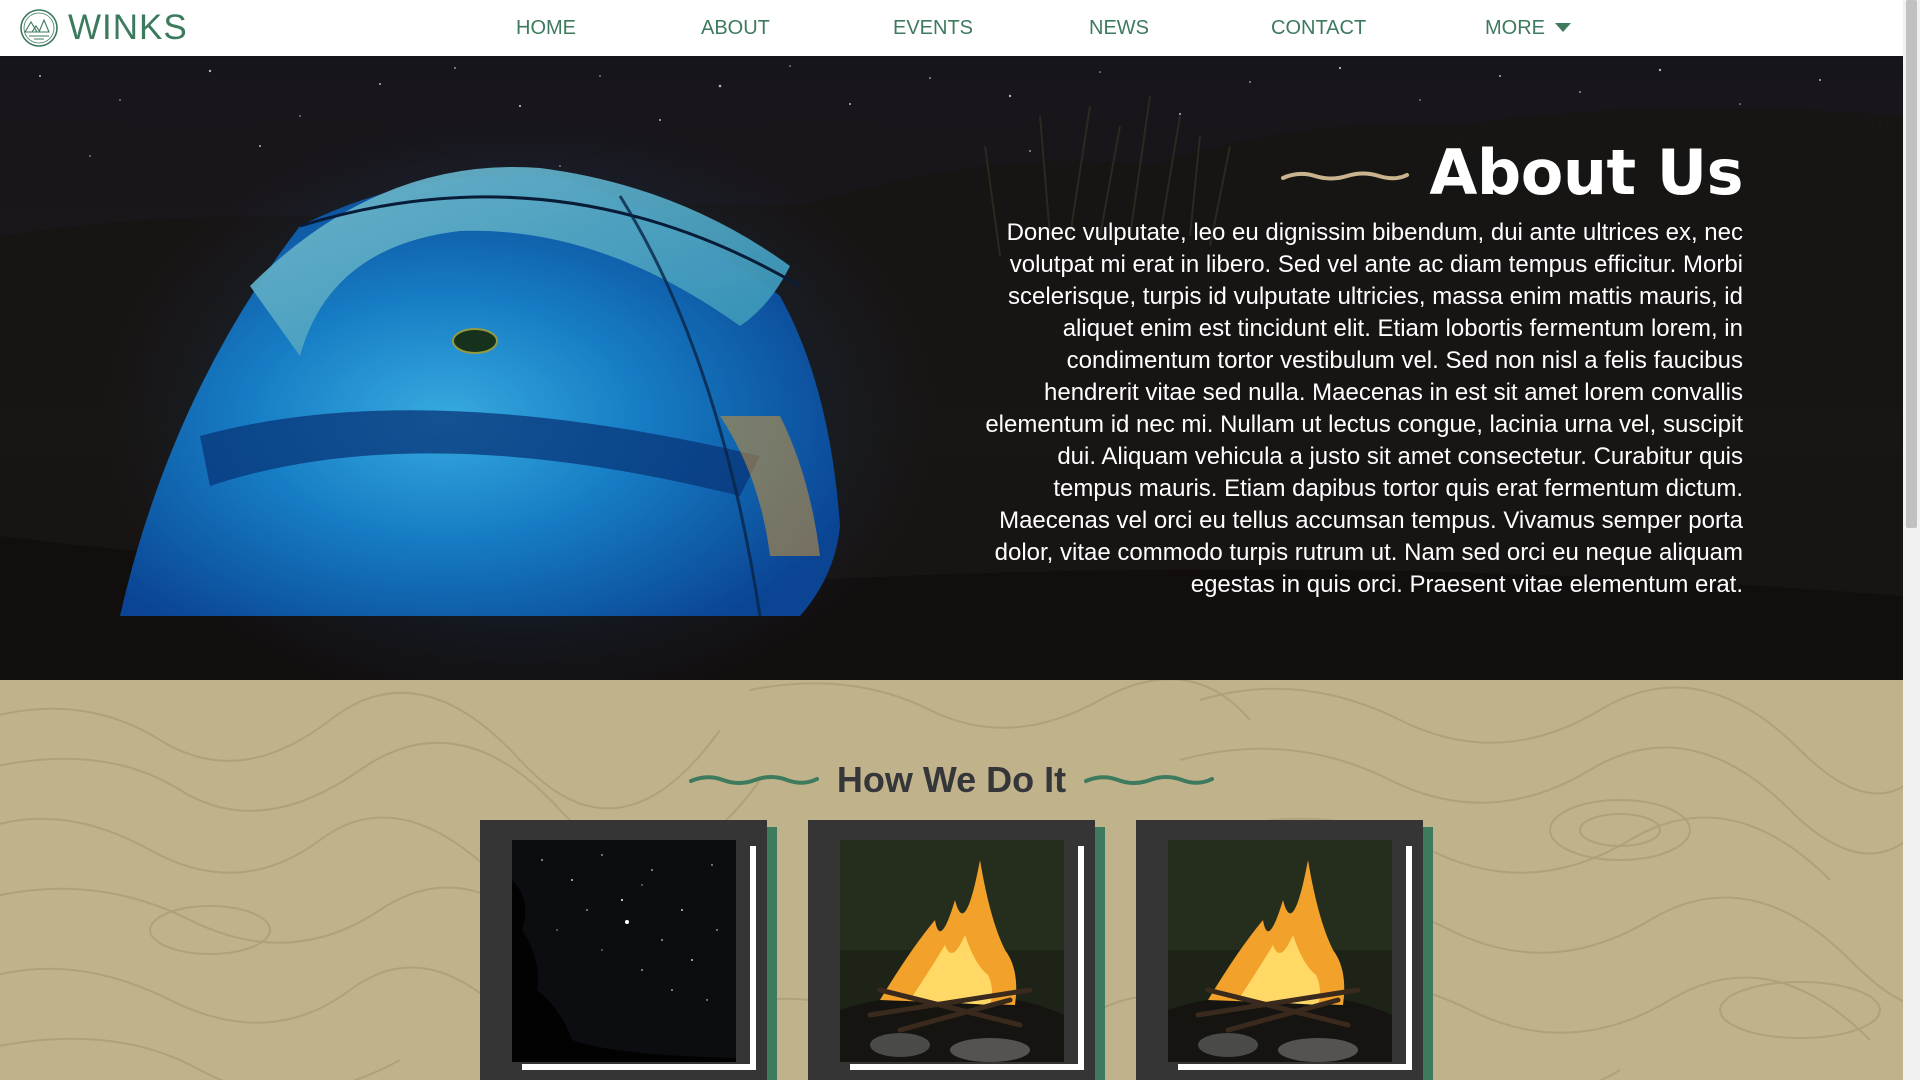  Describe the element at coordinates (1318, 28) in the screenshot. I see `nav-item-contact: CONTACT` at that location.